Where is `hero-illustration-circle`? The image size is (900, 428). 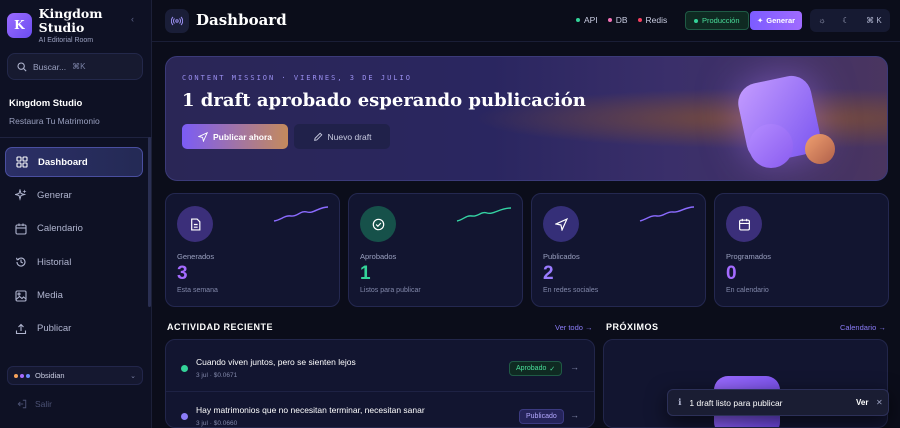 hero-illustration-circle is located at coordinates (771, 146).